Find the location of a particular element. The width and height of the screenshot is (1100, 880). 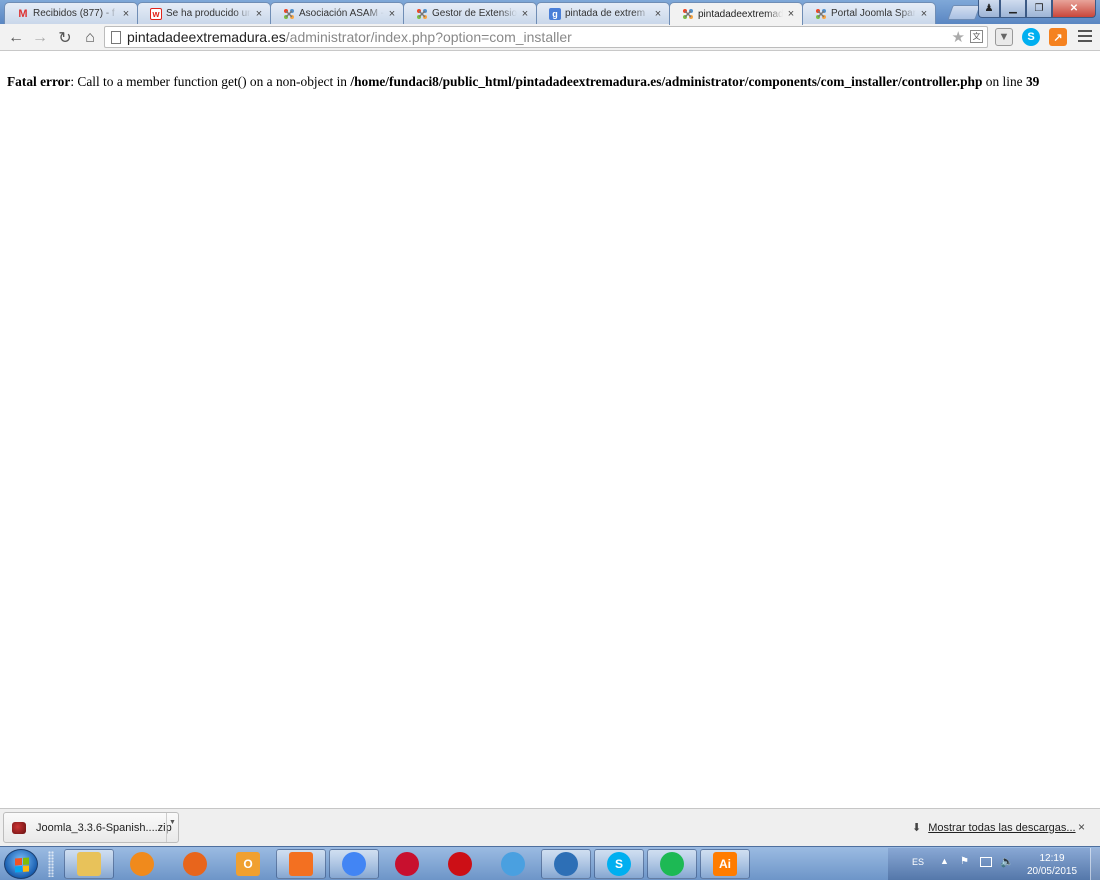

w-icon: w is located at coordinates (156, 13).